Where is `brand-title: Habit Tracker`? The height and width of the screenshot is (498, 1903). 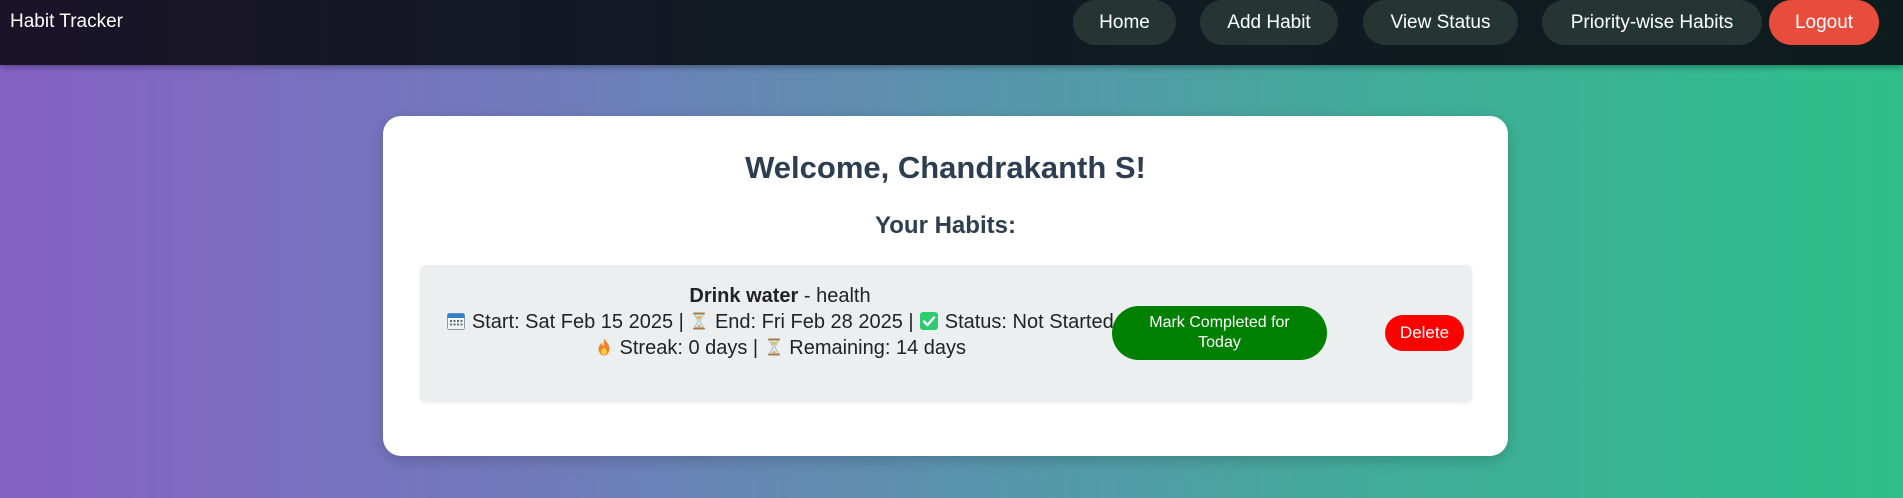 brand-title: Habit Tracker is located at coordinates (66, 21).